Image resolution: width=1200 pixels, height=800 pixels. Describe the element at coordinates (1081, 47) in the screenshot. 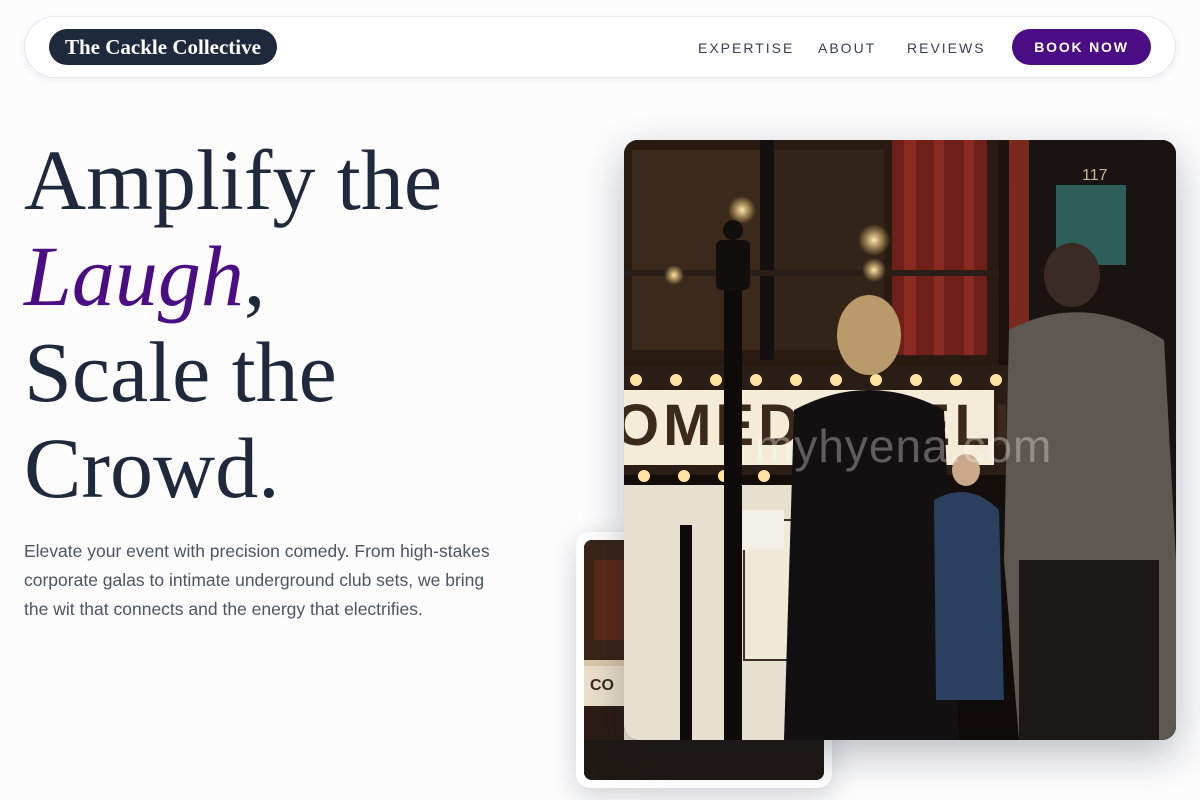

I see `book-now-button: BOOK NOW` at that location.